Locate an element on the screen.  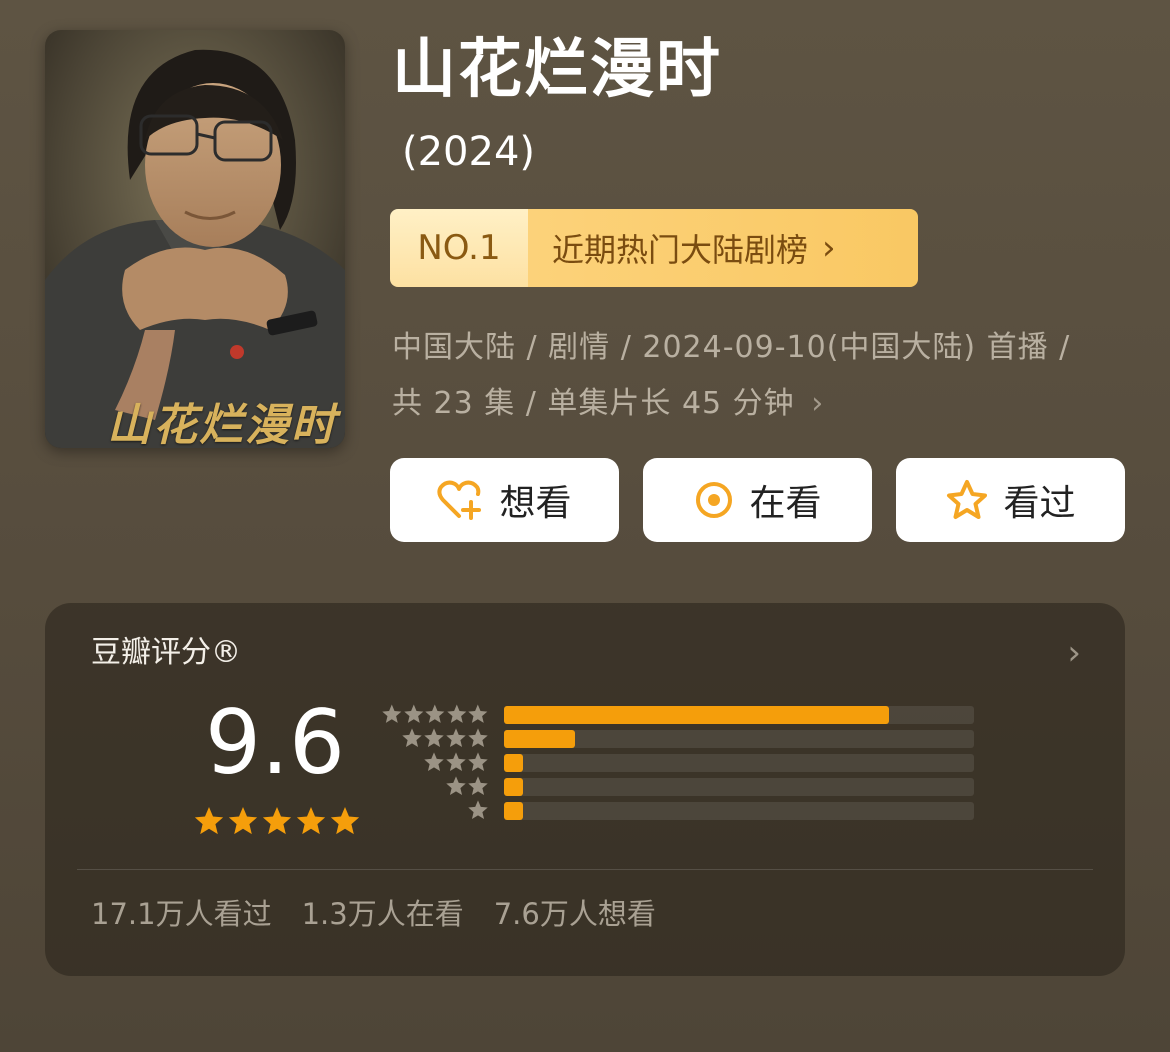
watching-button: 在看 is located at coordinates (757, 500).